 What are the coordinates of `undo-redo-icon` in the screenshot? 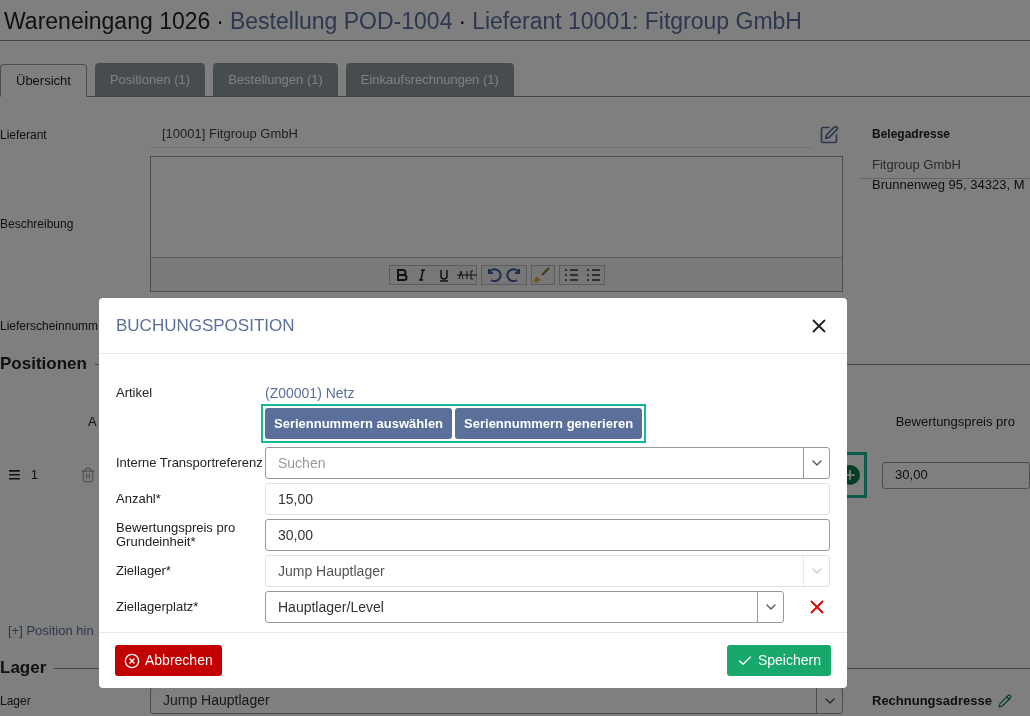 It's located at (503, 274).